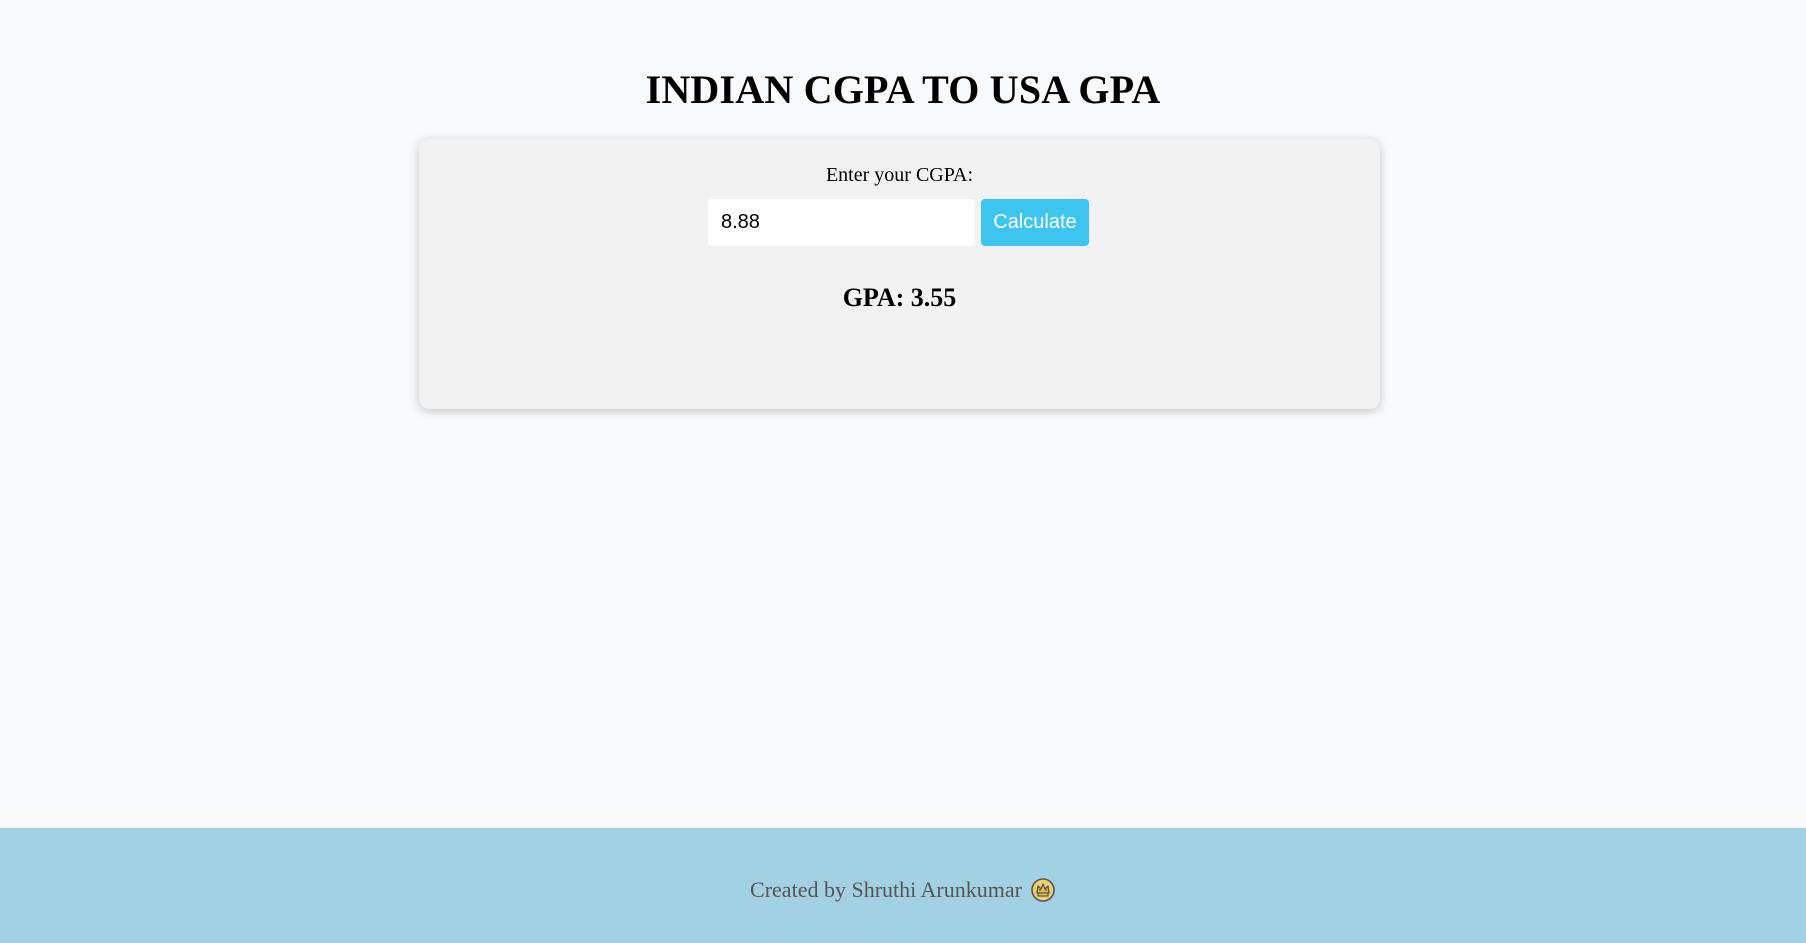 The image size is (1806, 943). Describe the element at coordinates (886, 889) in the screenshot. I see `footer-text: Created by Shruthi Arunkumar` at that location.